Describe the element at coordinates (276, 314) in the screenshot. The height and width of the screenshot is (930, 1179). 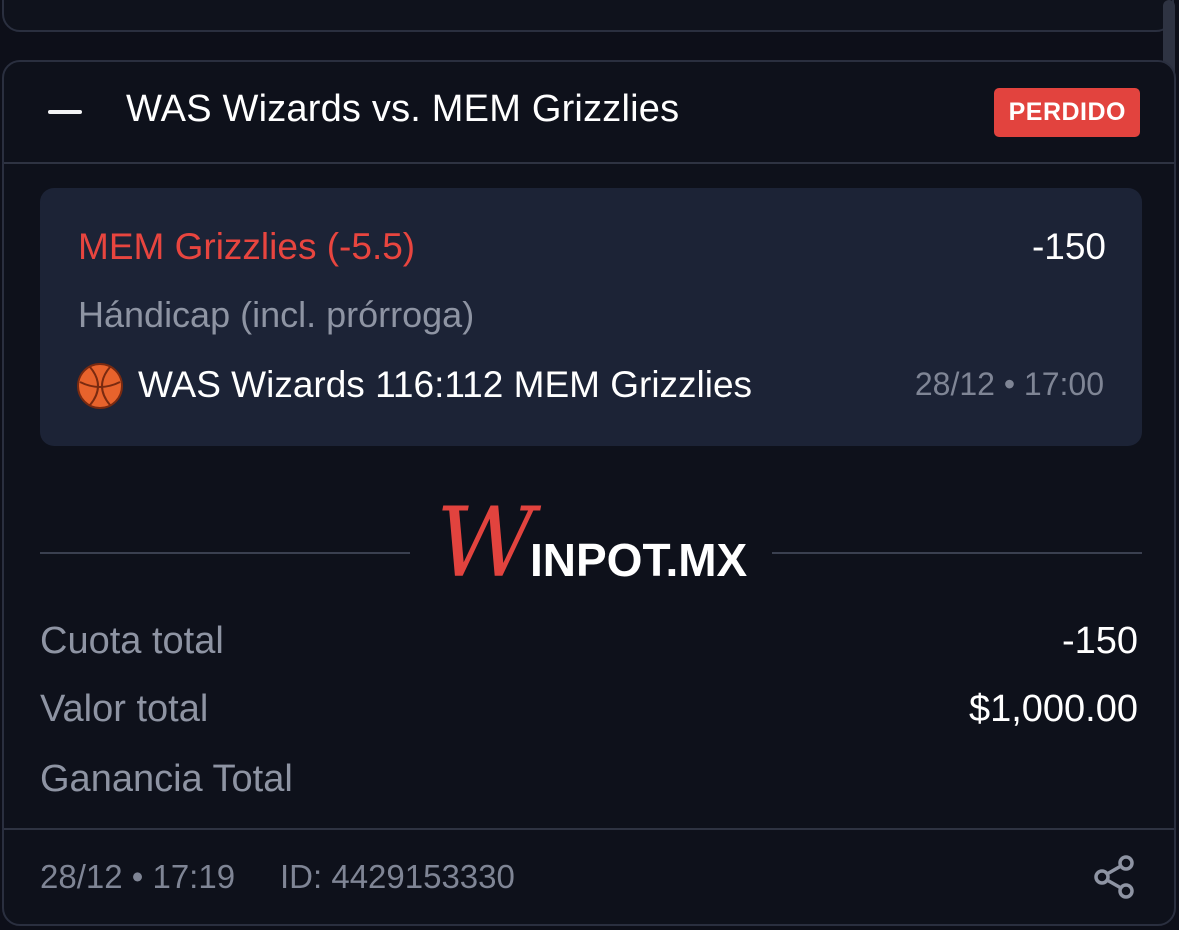
I see `market-name: Hándicap (incl. prórroga)` at that location.